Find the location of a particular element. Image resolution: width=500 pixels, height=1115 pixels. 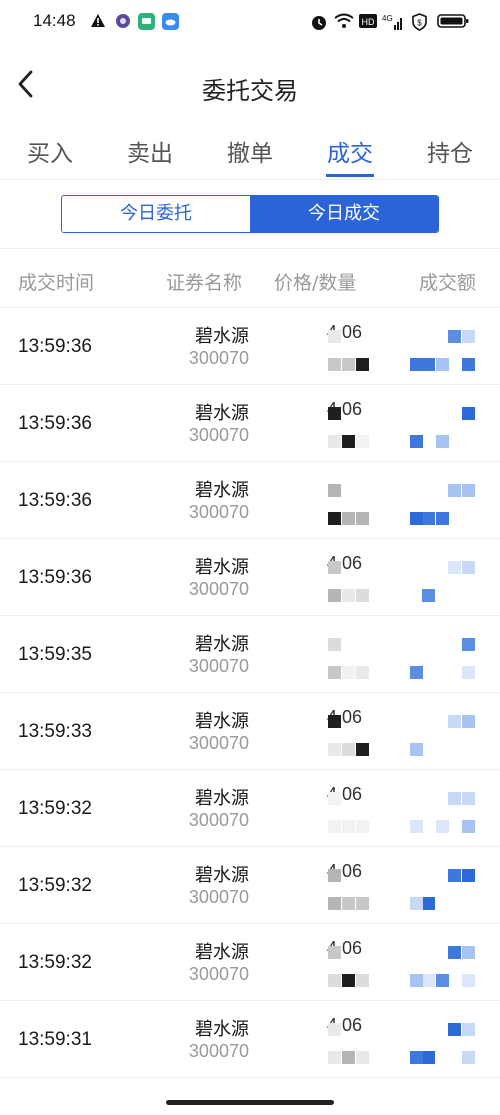

signal-4g-icon: 4G is located at coordinates (392, 22).